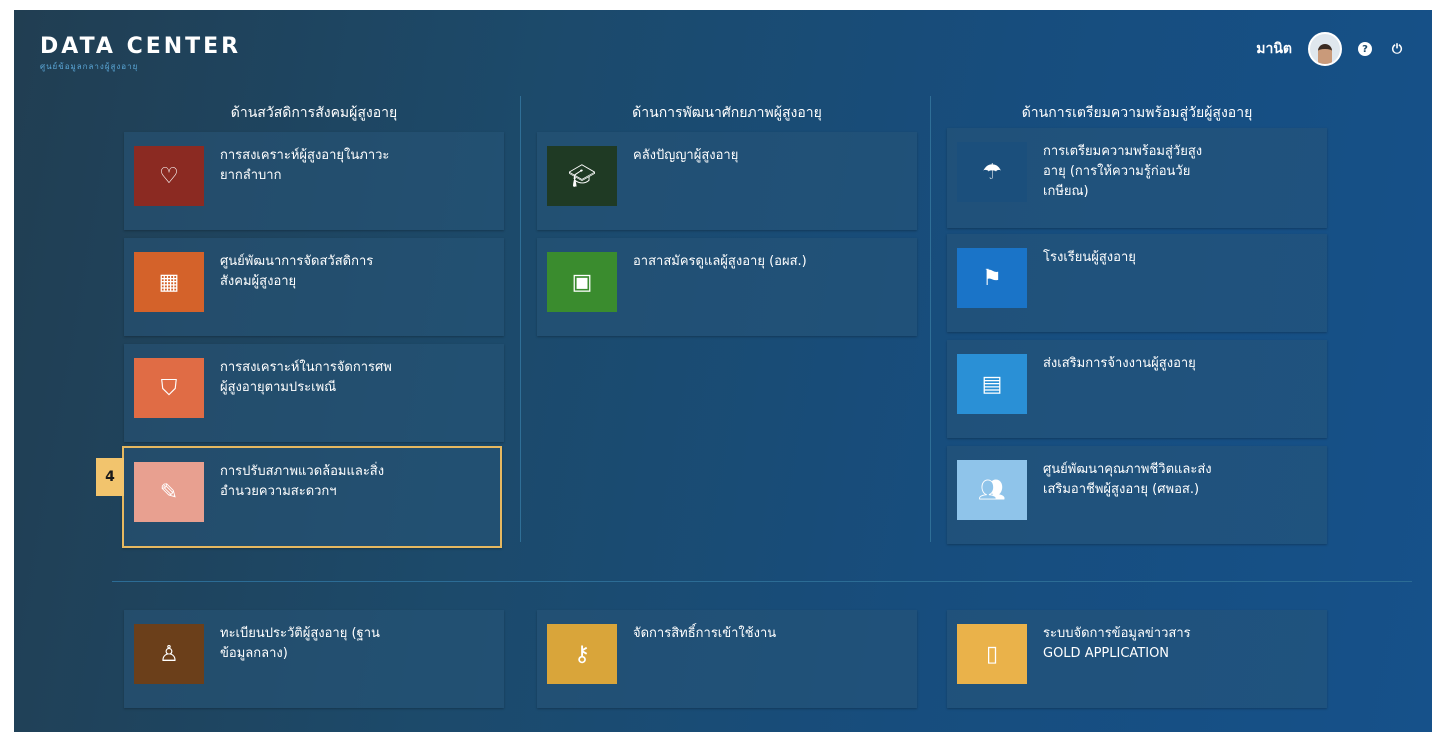 Image resolution: width=1447 pixels, height=747 pixels. What do you see at coordinates (169, 282) in the screenshot?
I see `building-icon: ▦` at bounding box center [169, 282].